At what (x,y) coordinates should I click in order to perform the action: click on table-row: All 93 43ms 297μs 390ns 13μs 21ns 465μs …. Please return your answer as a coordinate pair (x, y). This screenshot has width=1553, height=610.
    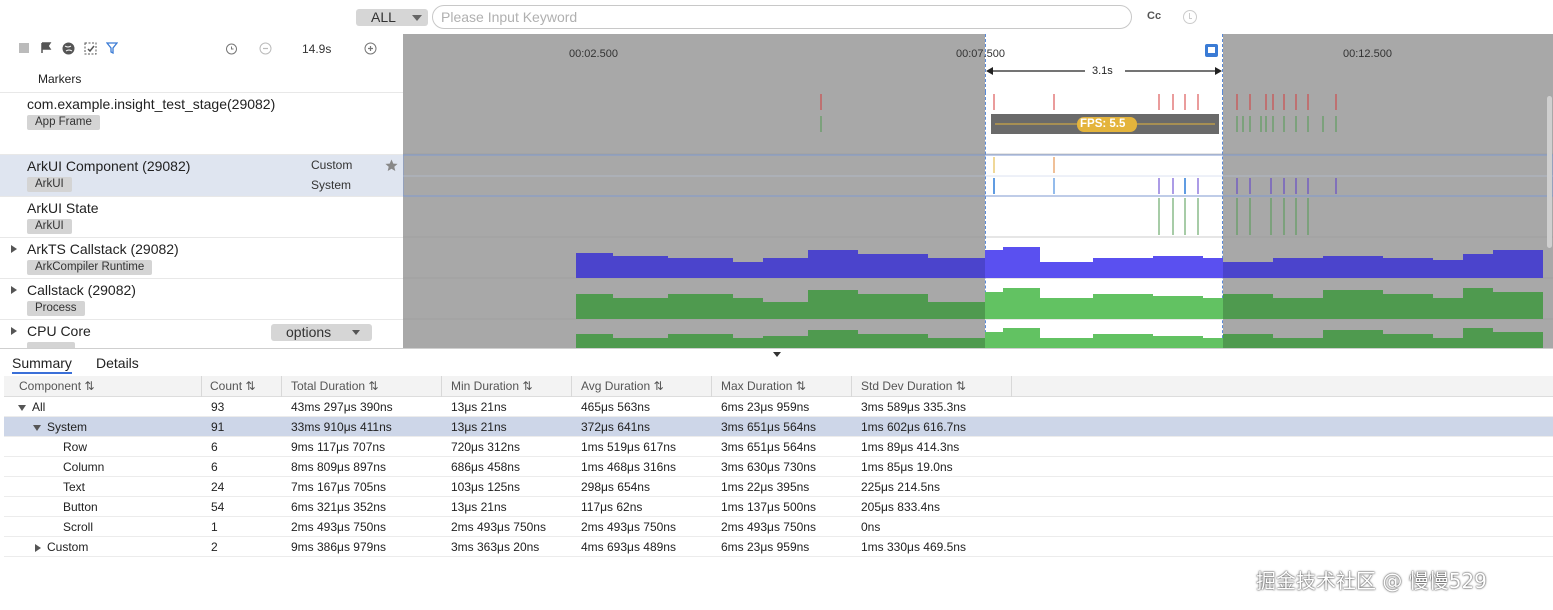
    Looking at the image, I should click on (778, 407).